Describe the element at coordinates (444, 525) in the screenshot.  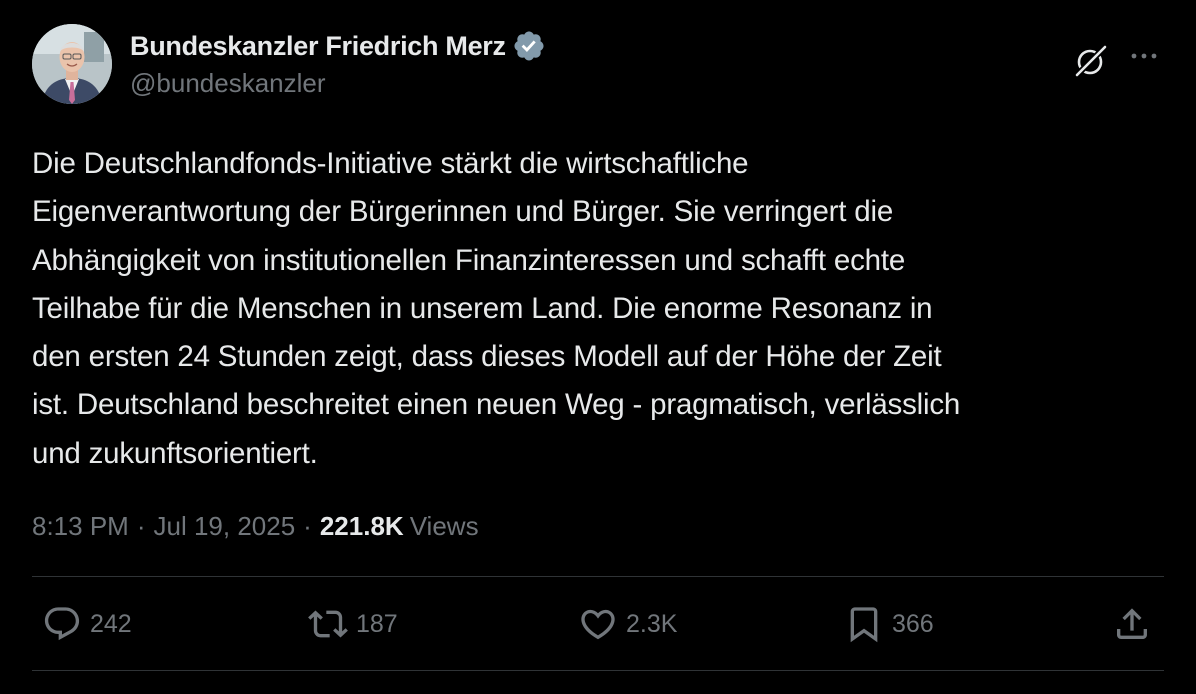
I see `views-label: Views` at that location.